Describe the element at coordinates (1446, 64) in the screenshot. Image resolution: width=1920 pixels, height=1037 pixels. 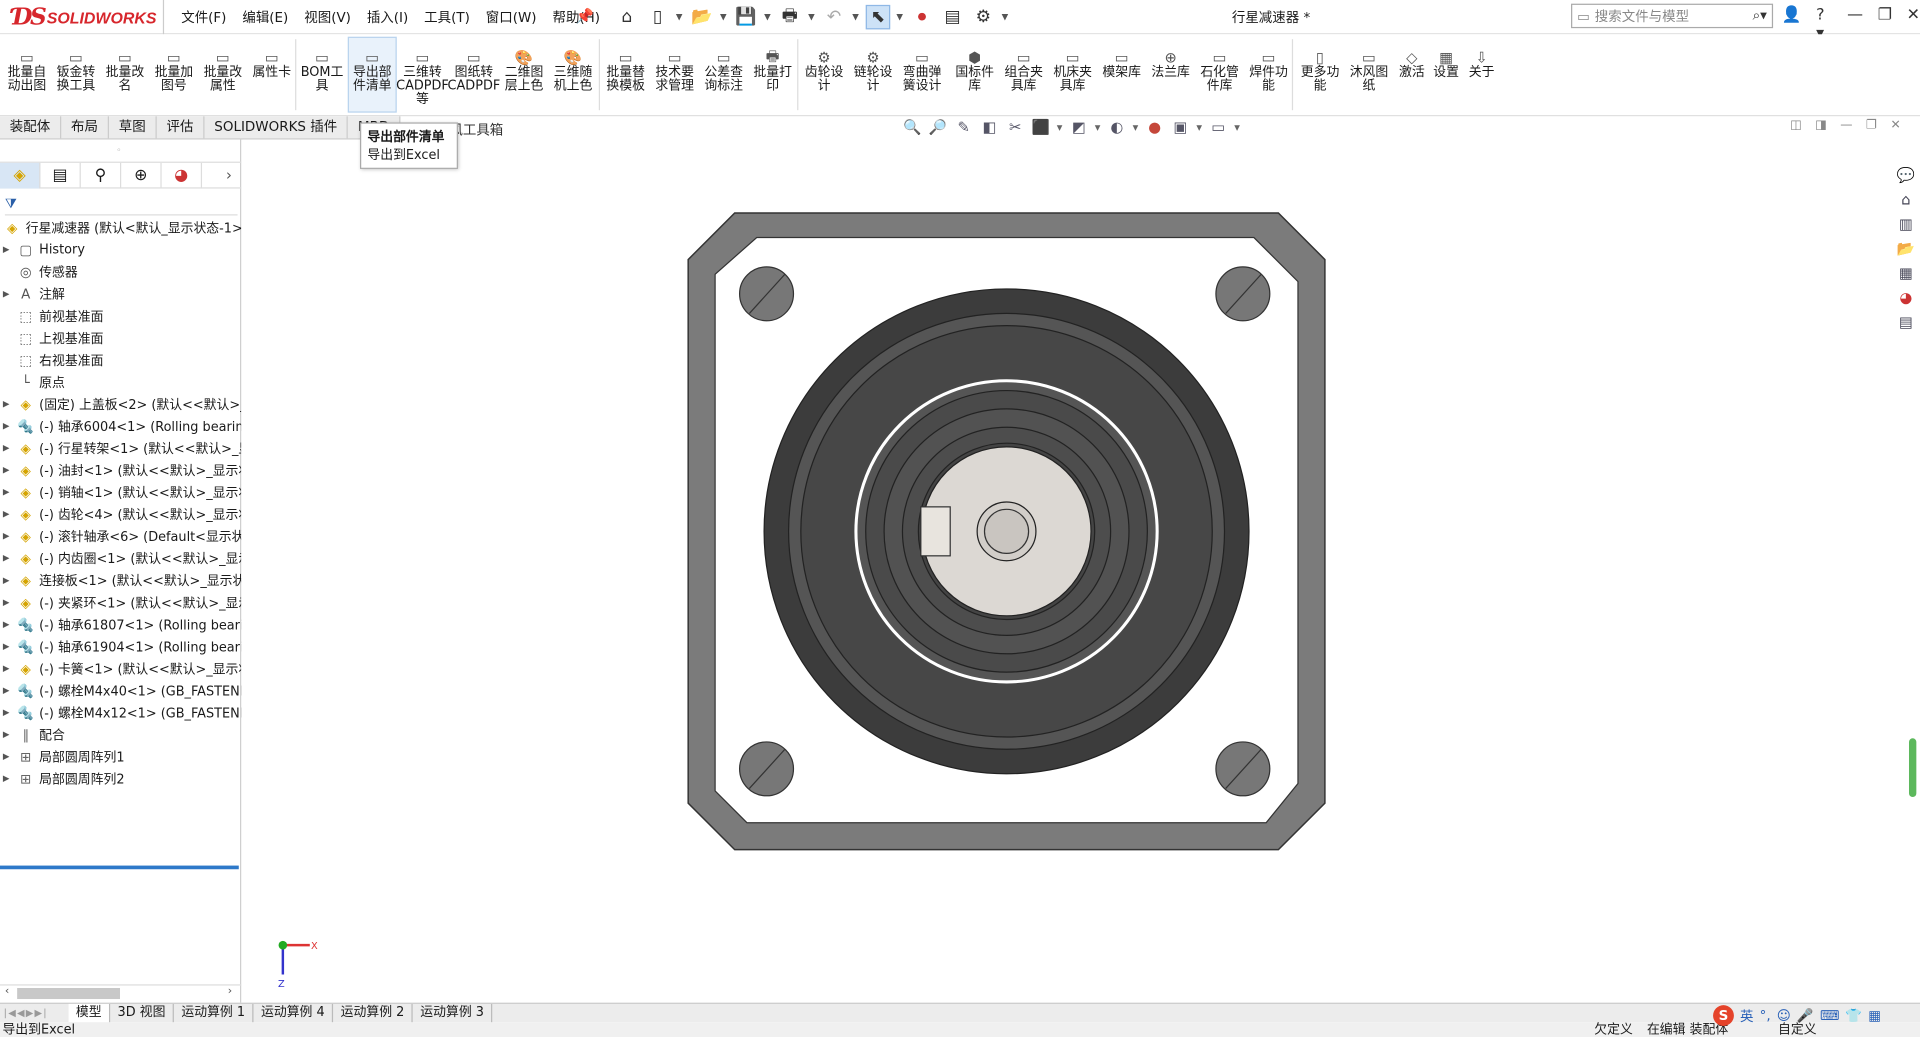
I see `cmd-button: ▦ 设置` at that location.